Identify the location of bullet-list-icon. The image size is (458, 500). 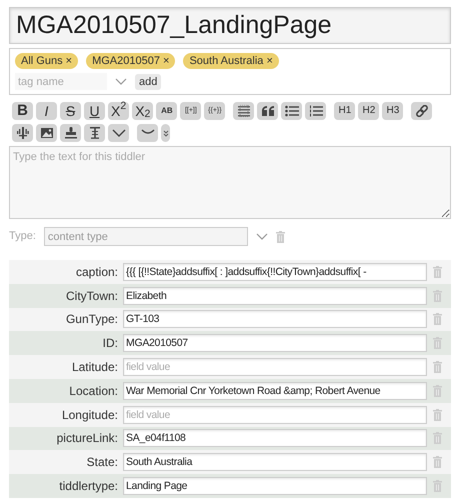
(291, 111).